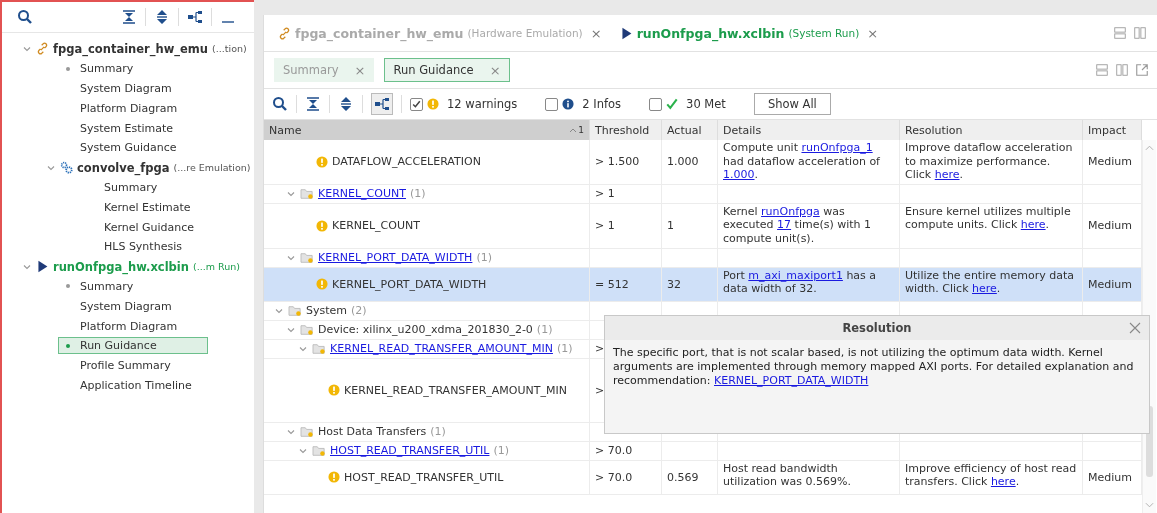  What do you see at coordinates (672, 104) in the screenshot?
I see `checkmark-icon` at bounding box center [672, 104].